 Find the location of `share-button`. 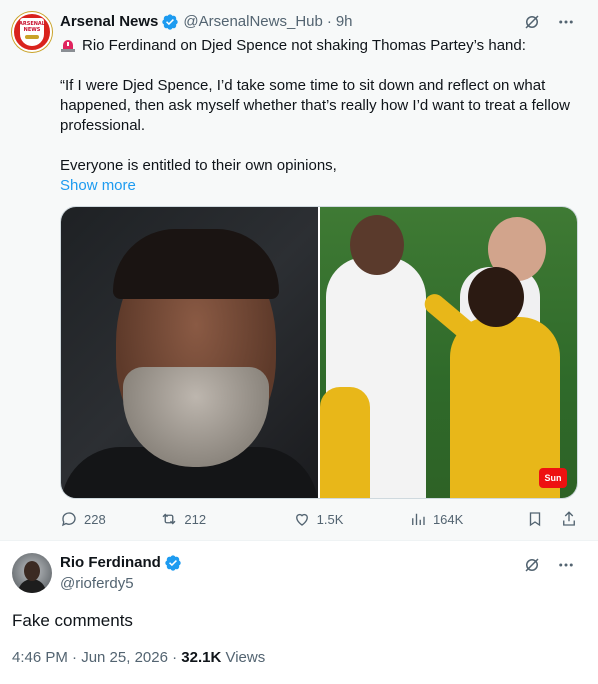

share-button is located at coordinates (570, 519).